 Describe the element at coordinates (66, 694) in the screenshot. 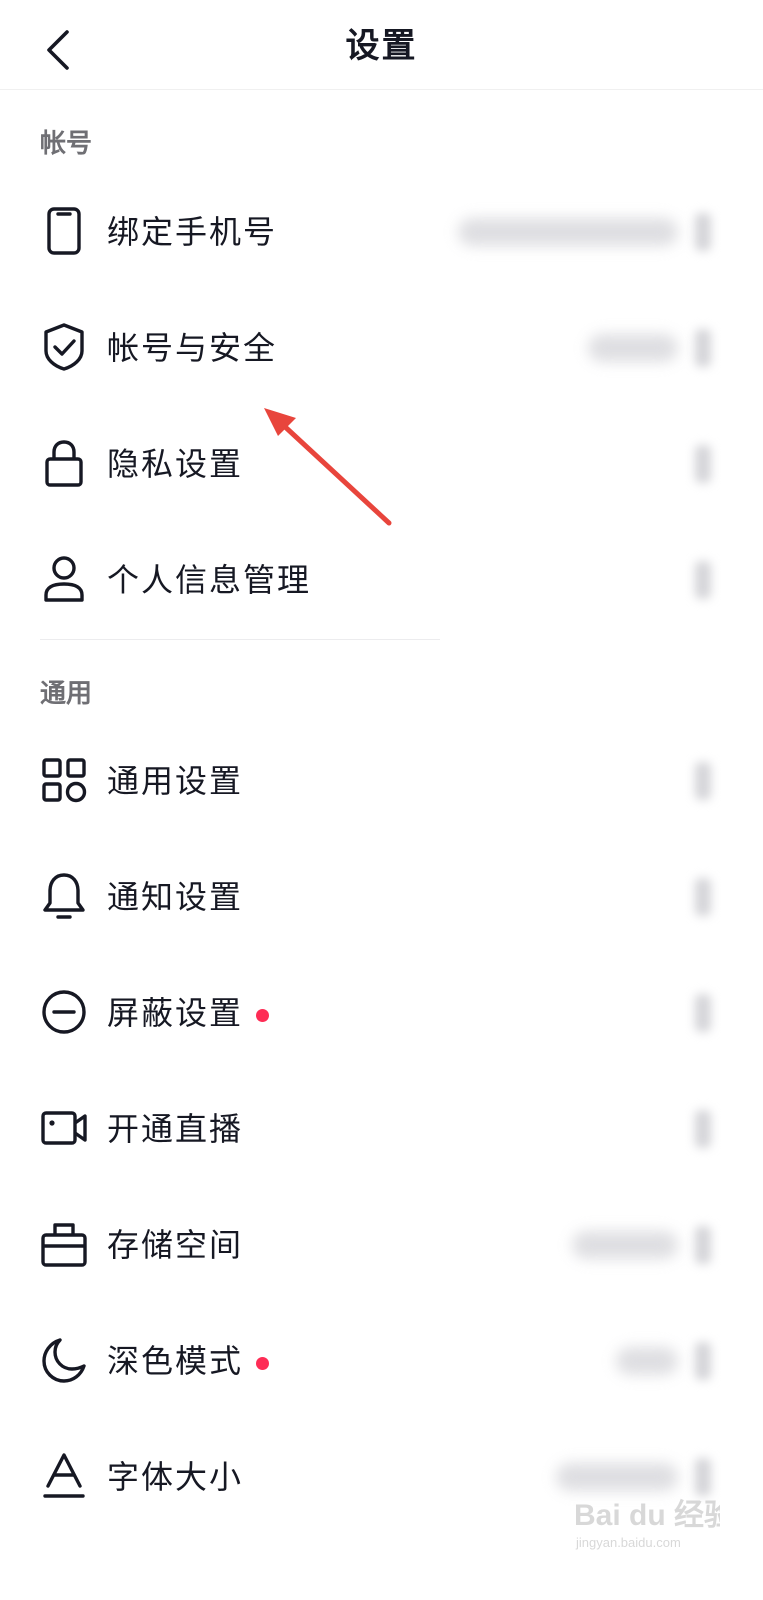

I see `section-header-general: 通用` at that location.